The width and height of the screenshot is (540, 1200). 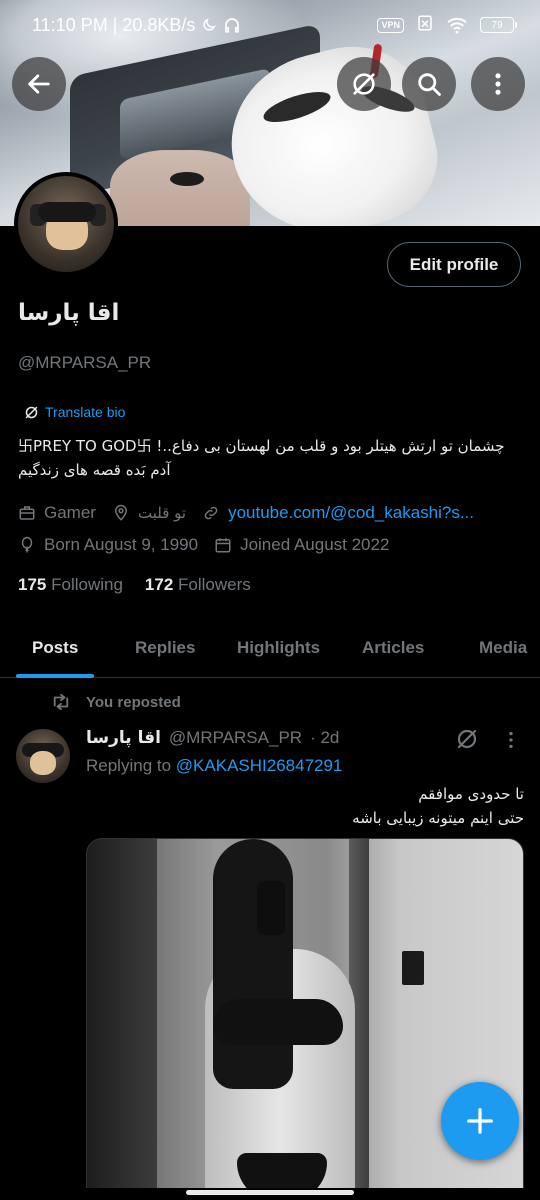 I want to click on tab-articles: Articles, so click(x=393, y=648).